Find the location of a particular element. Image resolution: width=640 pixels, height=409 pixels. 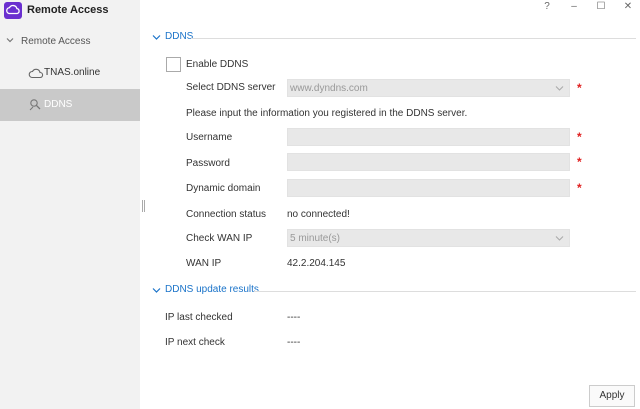

ip-next-check-label: IP next check is located at coordinates (195, 342).